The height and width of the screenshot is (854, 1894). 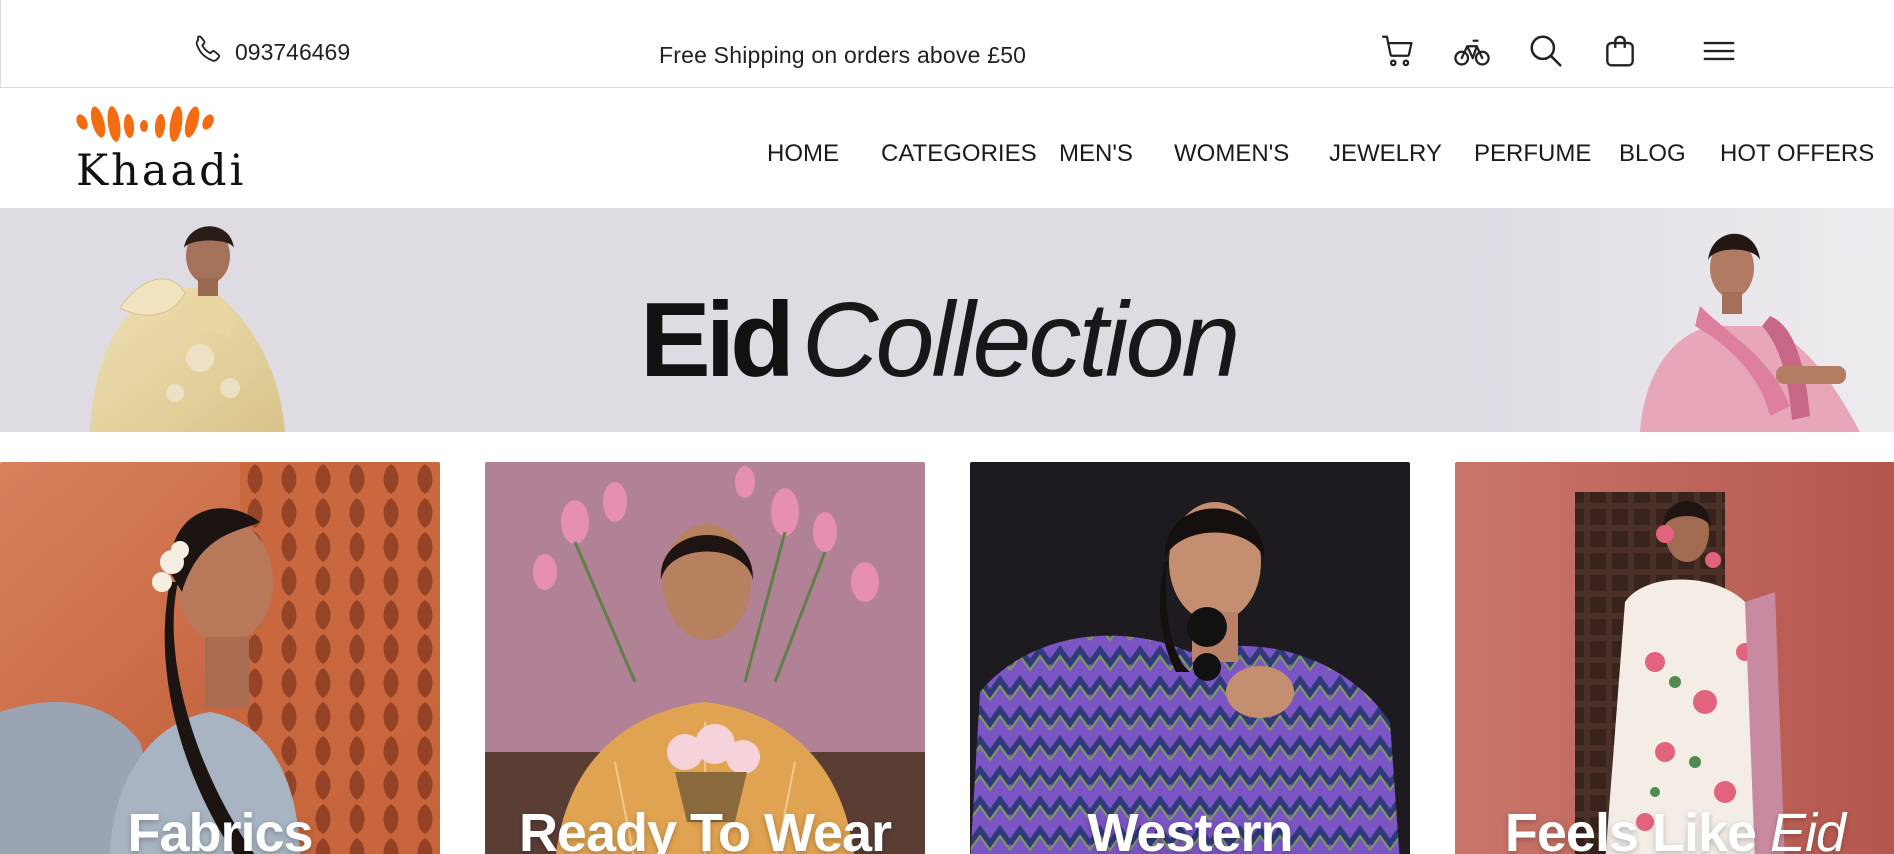 I want to click on phone-icon, so click(x=208, y=48).